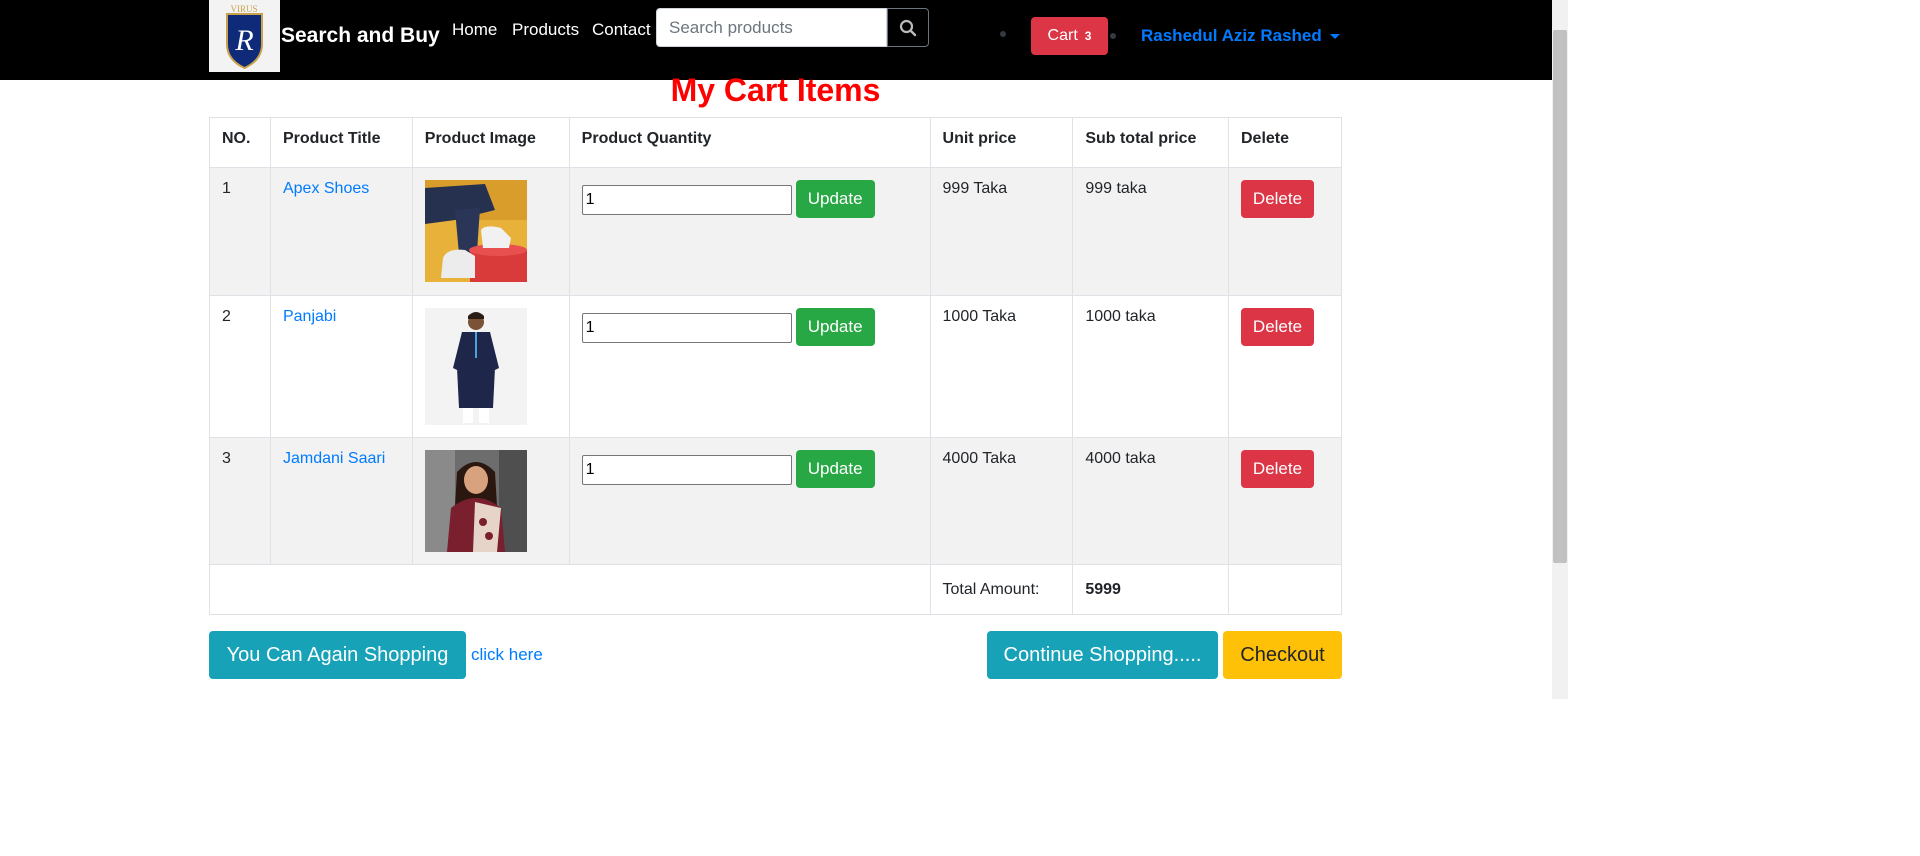 Image resolution: width=1920 pixels, height=856 pixels. Describe the element at coordinates (775, 90) in the screenshot. I see `page-title: My Cart Items` at that location.